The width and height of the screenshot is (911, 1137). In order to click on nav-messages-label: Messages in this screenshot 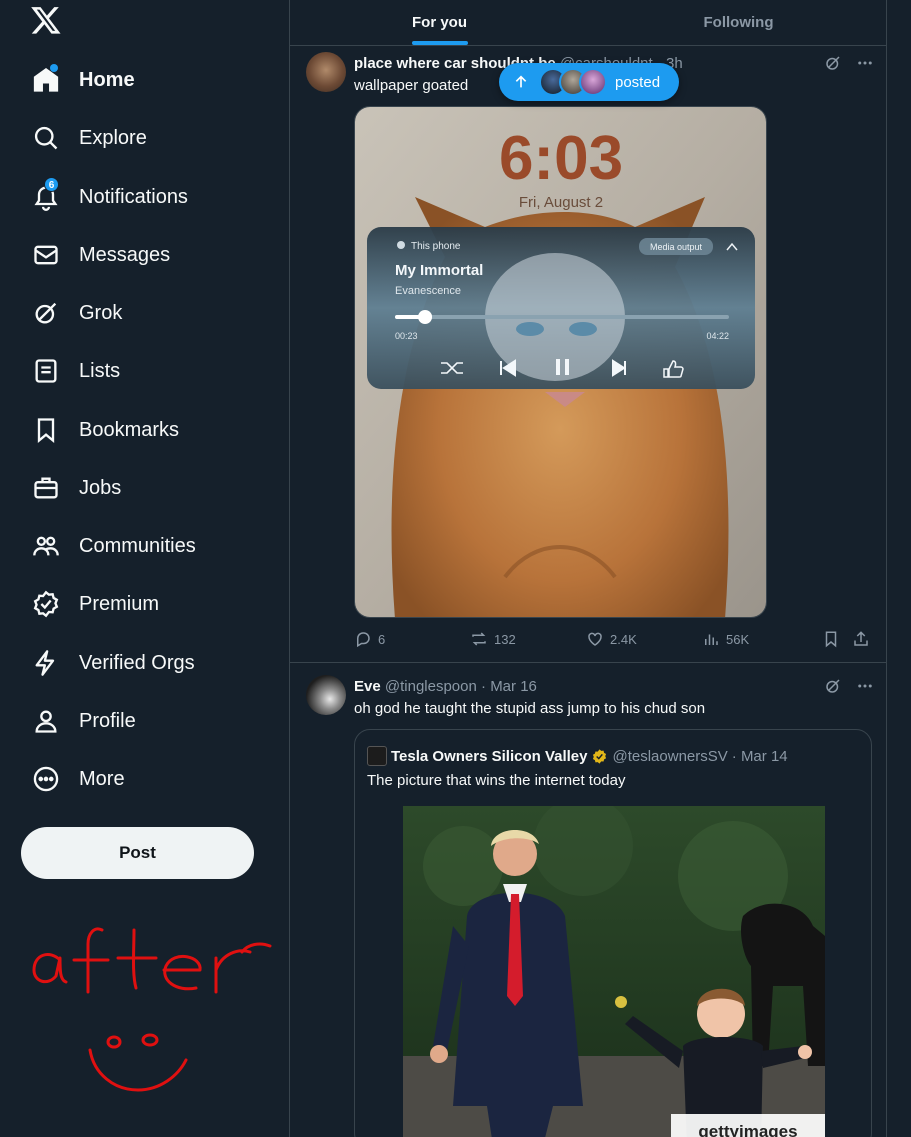, I will do `click(125, 254)`.